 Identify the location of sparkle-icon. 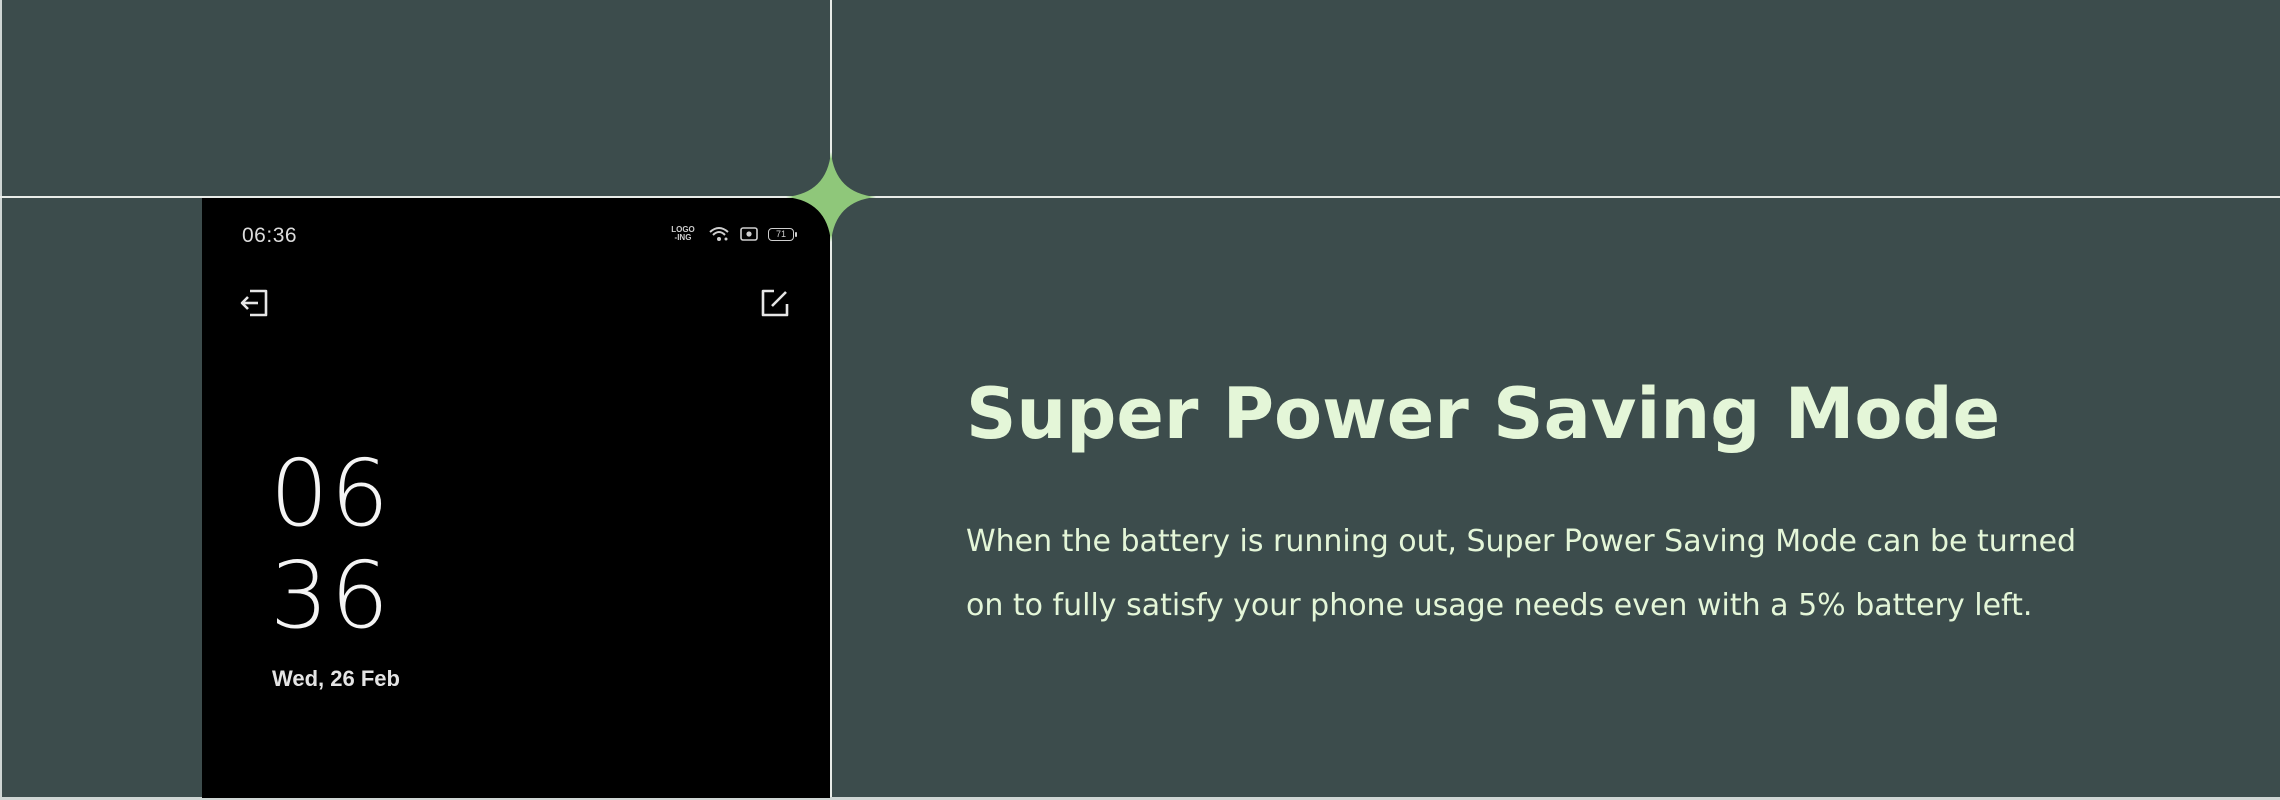
(831, 197).